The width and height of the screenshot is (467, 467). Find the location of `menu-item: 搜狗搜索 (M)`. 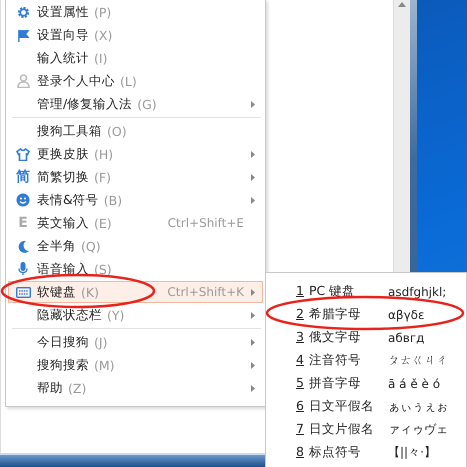

menu-item: 搜狗搜索 (M) is located at coordinates (135, 365).